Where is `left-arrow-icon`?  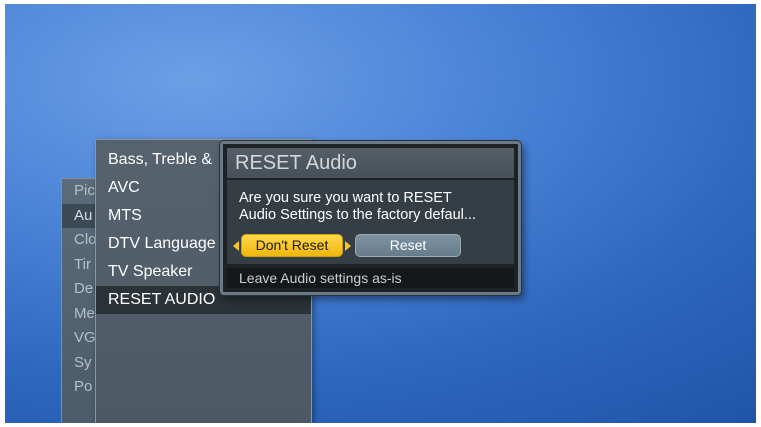 left-arrow-icon is located at coordinates (236, 246).